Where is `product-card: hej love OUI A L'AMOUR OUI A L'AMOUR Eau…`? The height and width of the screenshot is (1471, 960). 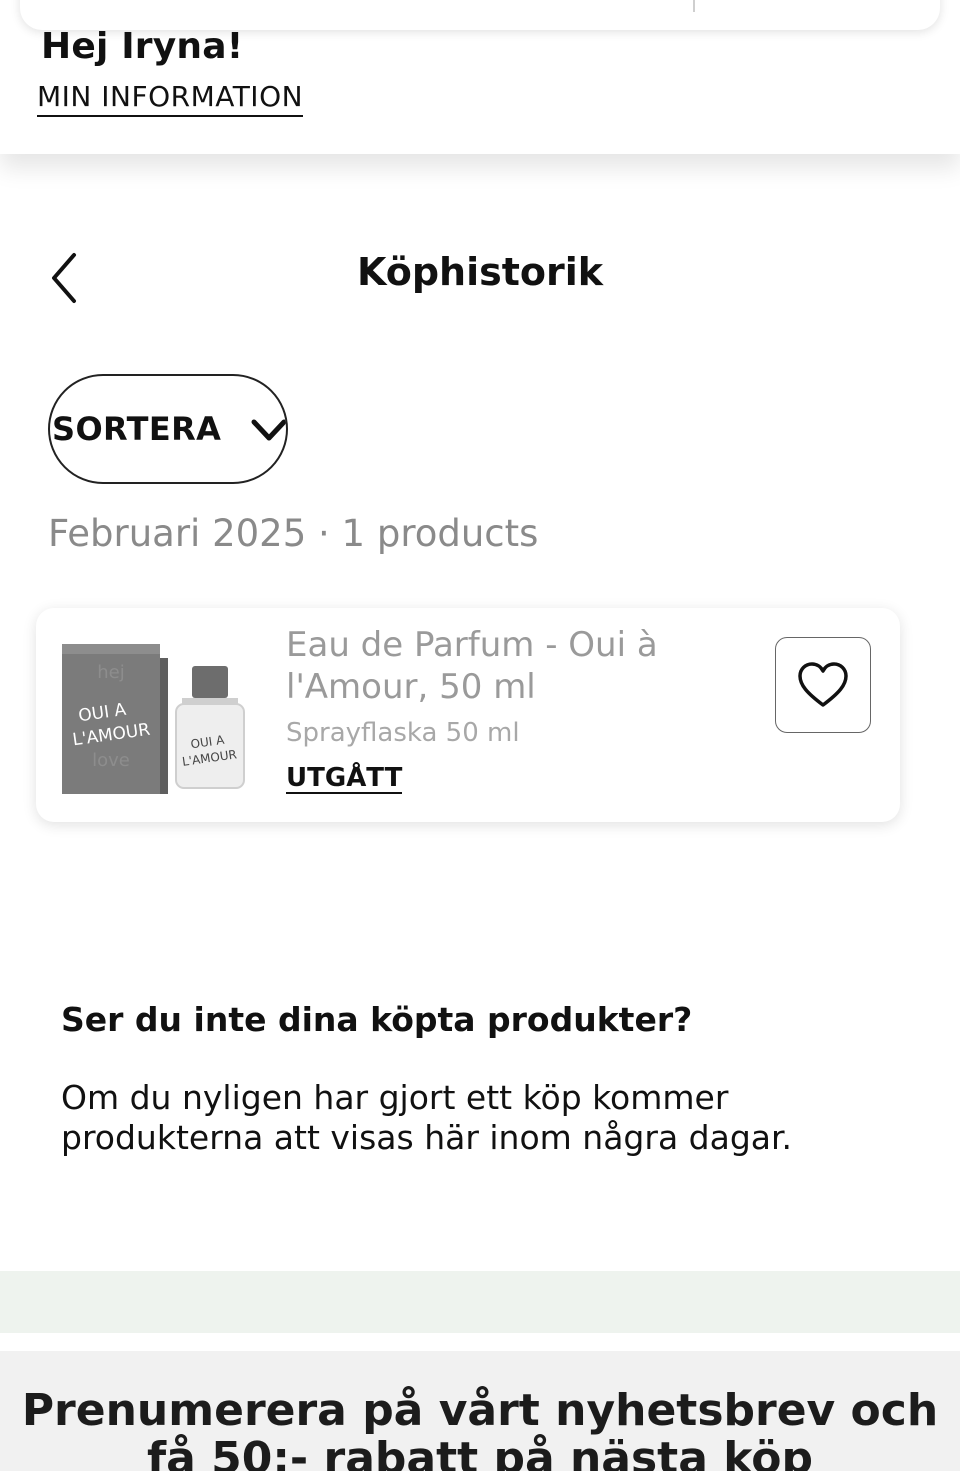 product-card: hej love OUI A L'AMOUR OUI A L'AMOUR Eau… is located at coordinates (468, 715).